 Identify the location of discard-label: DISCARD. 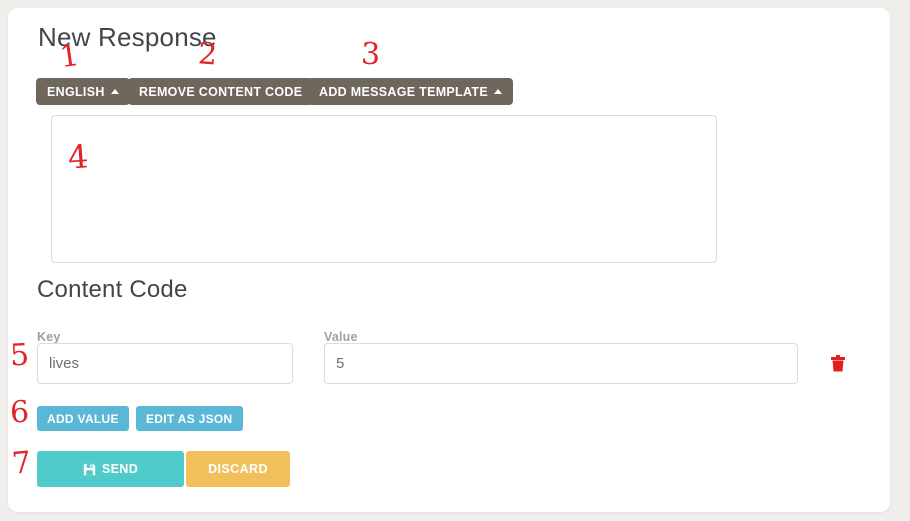
(238, 469).